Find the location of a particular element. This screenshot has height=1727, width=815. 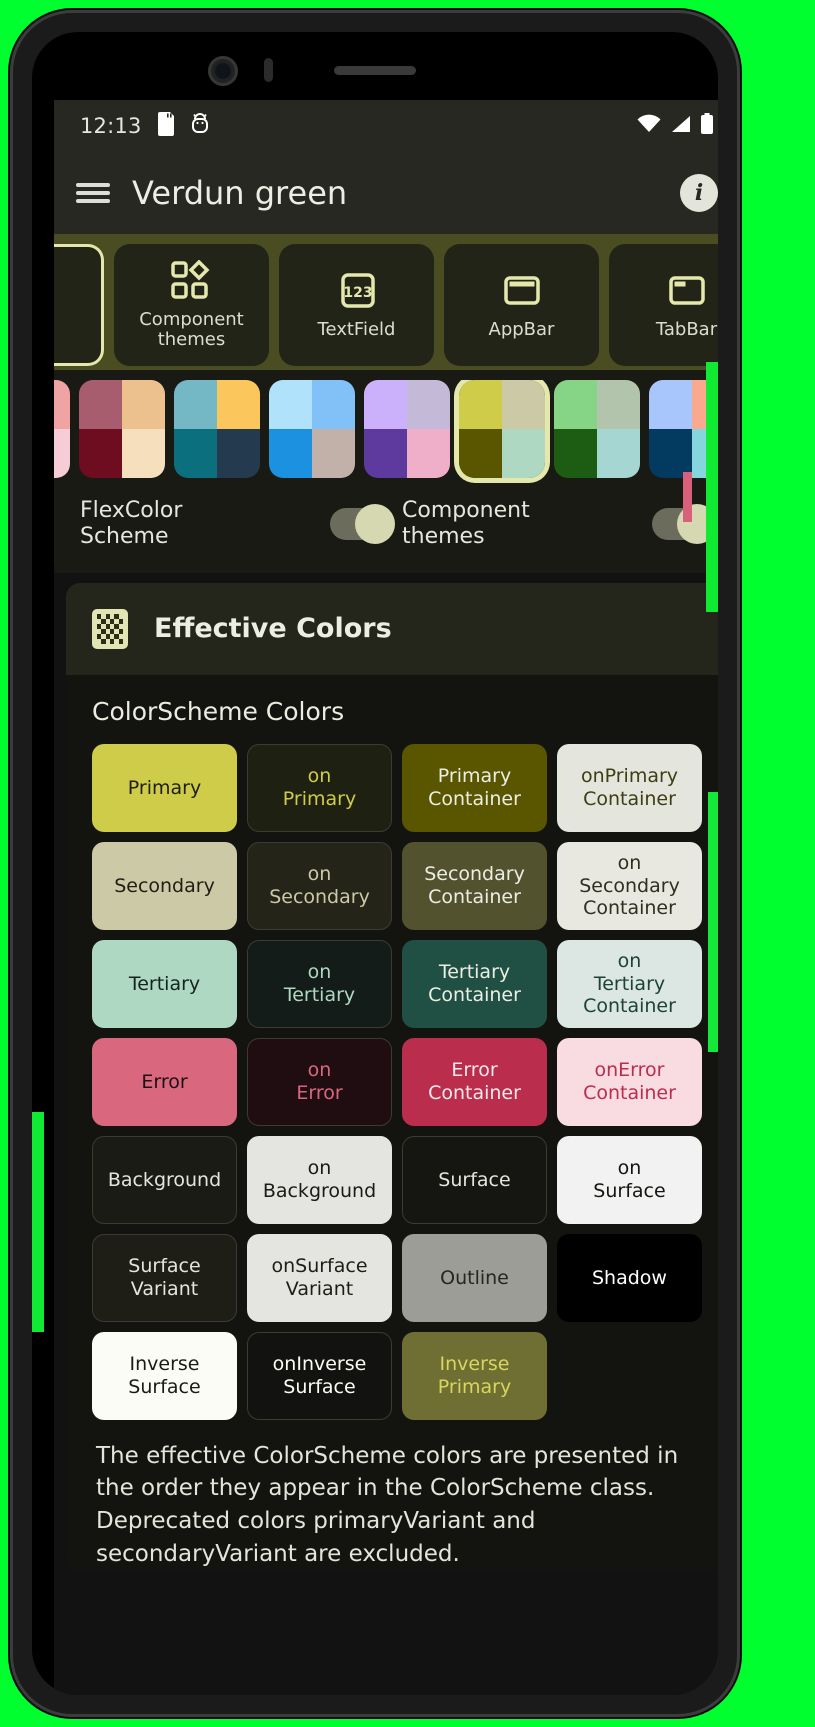

theme-card-label: TabBar is located at coordinates (686, 329).